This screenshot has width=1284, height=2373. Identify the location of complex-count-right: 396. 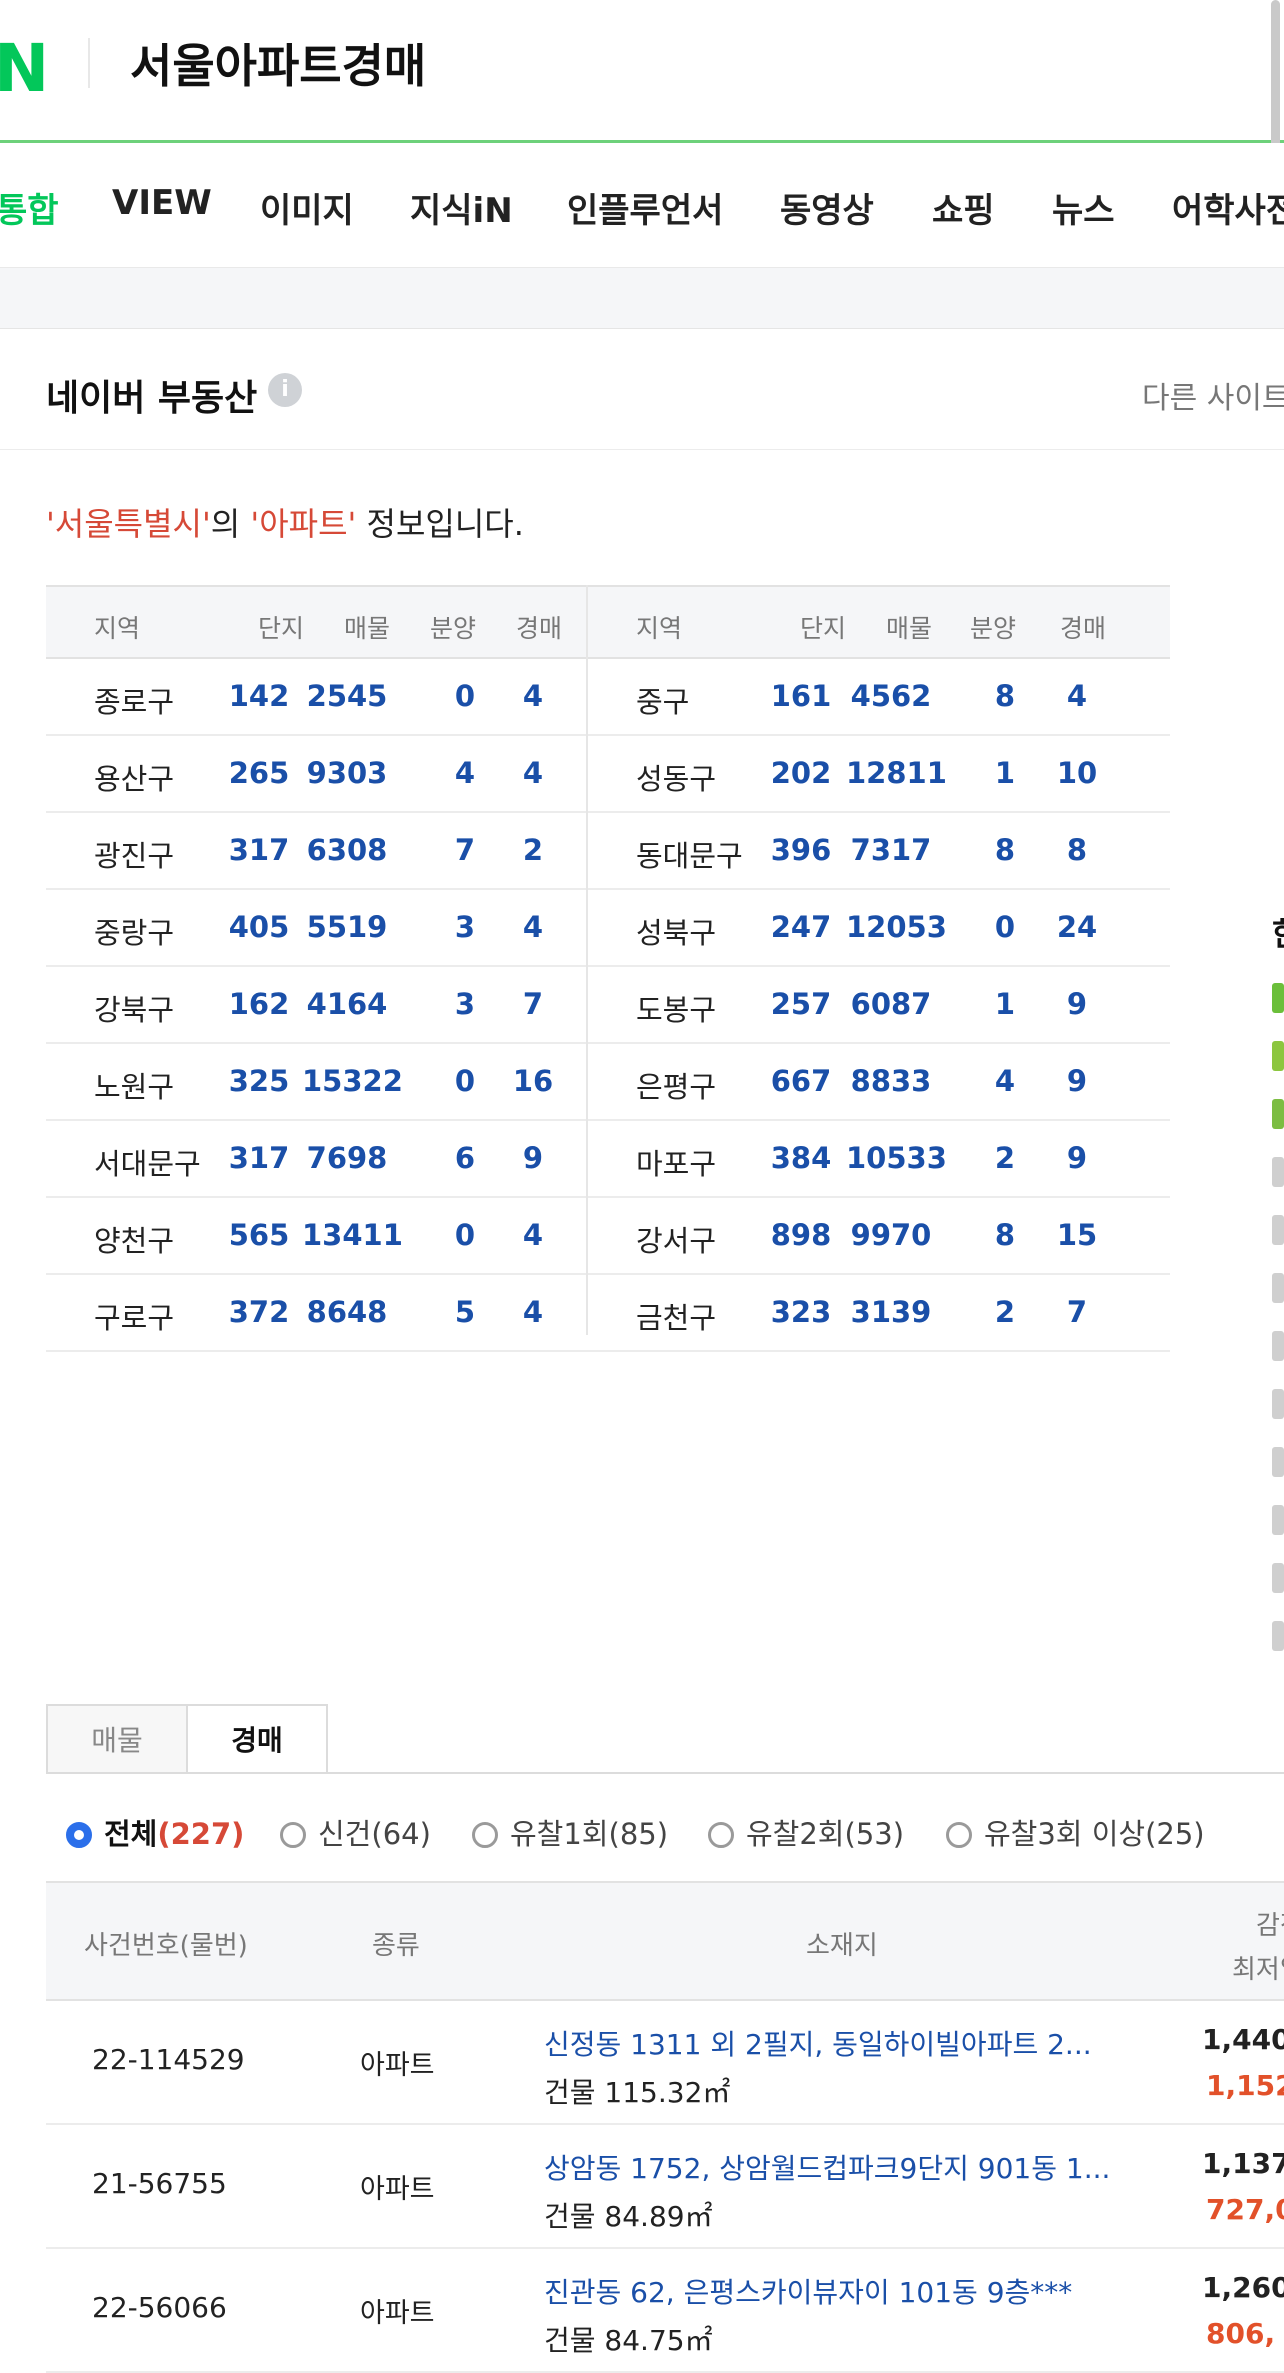
(801, 850).